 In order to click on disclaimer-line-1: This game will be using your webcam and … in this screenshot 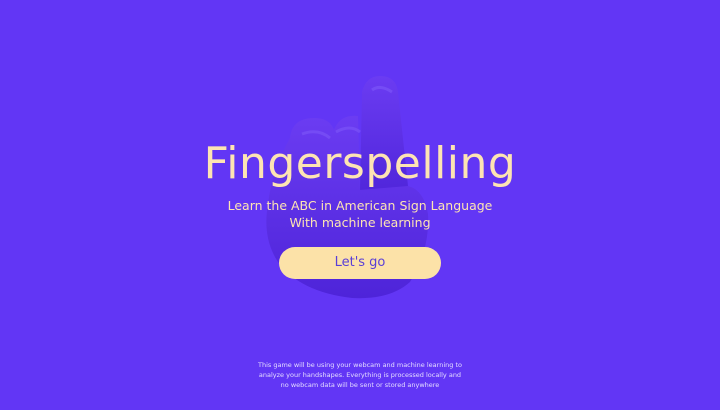, I will do `click(360, 365)`.